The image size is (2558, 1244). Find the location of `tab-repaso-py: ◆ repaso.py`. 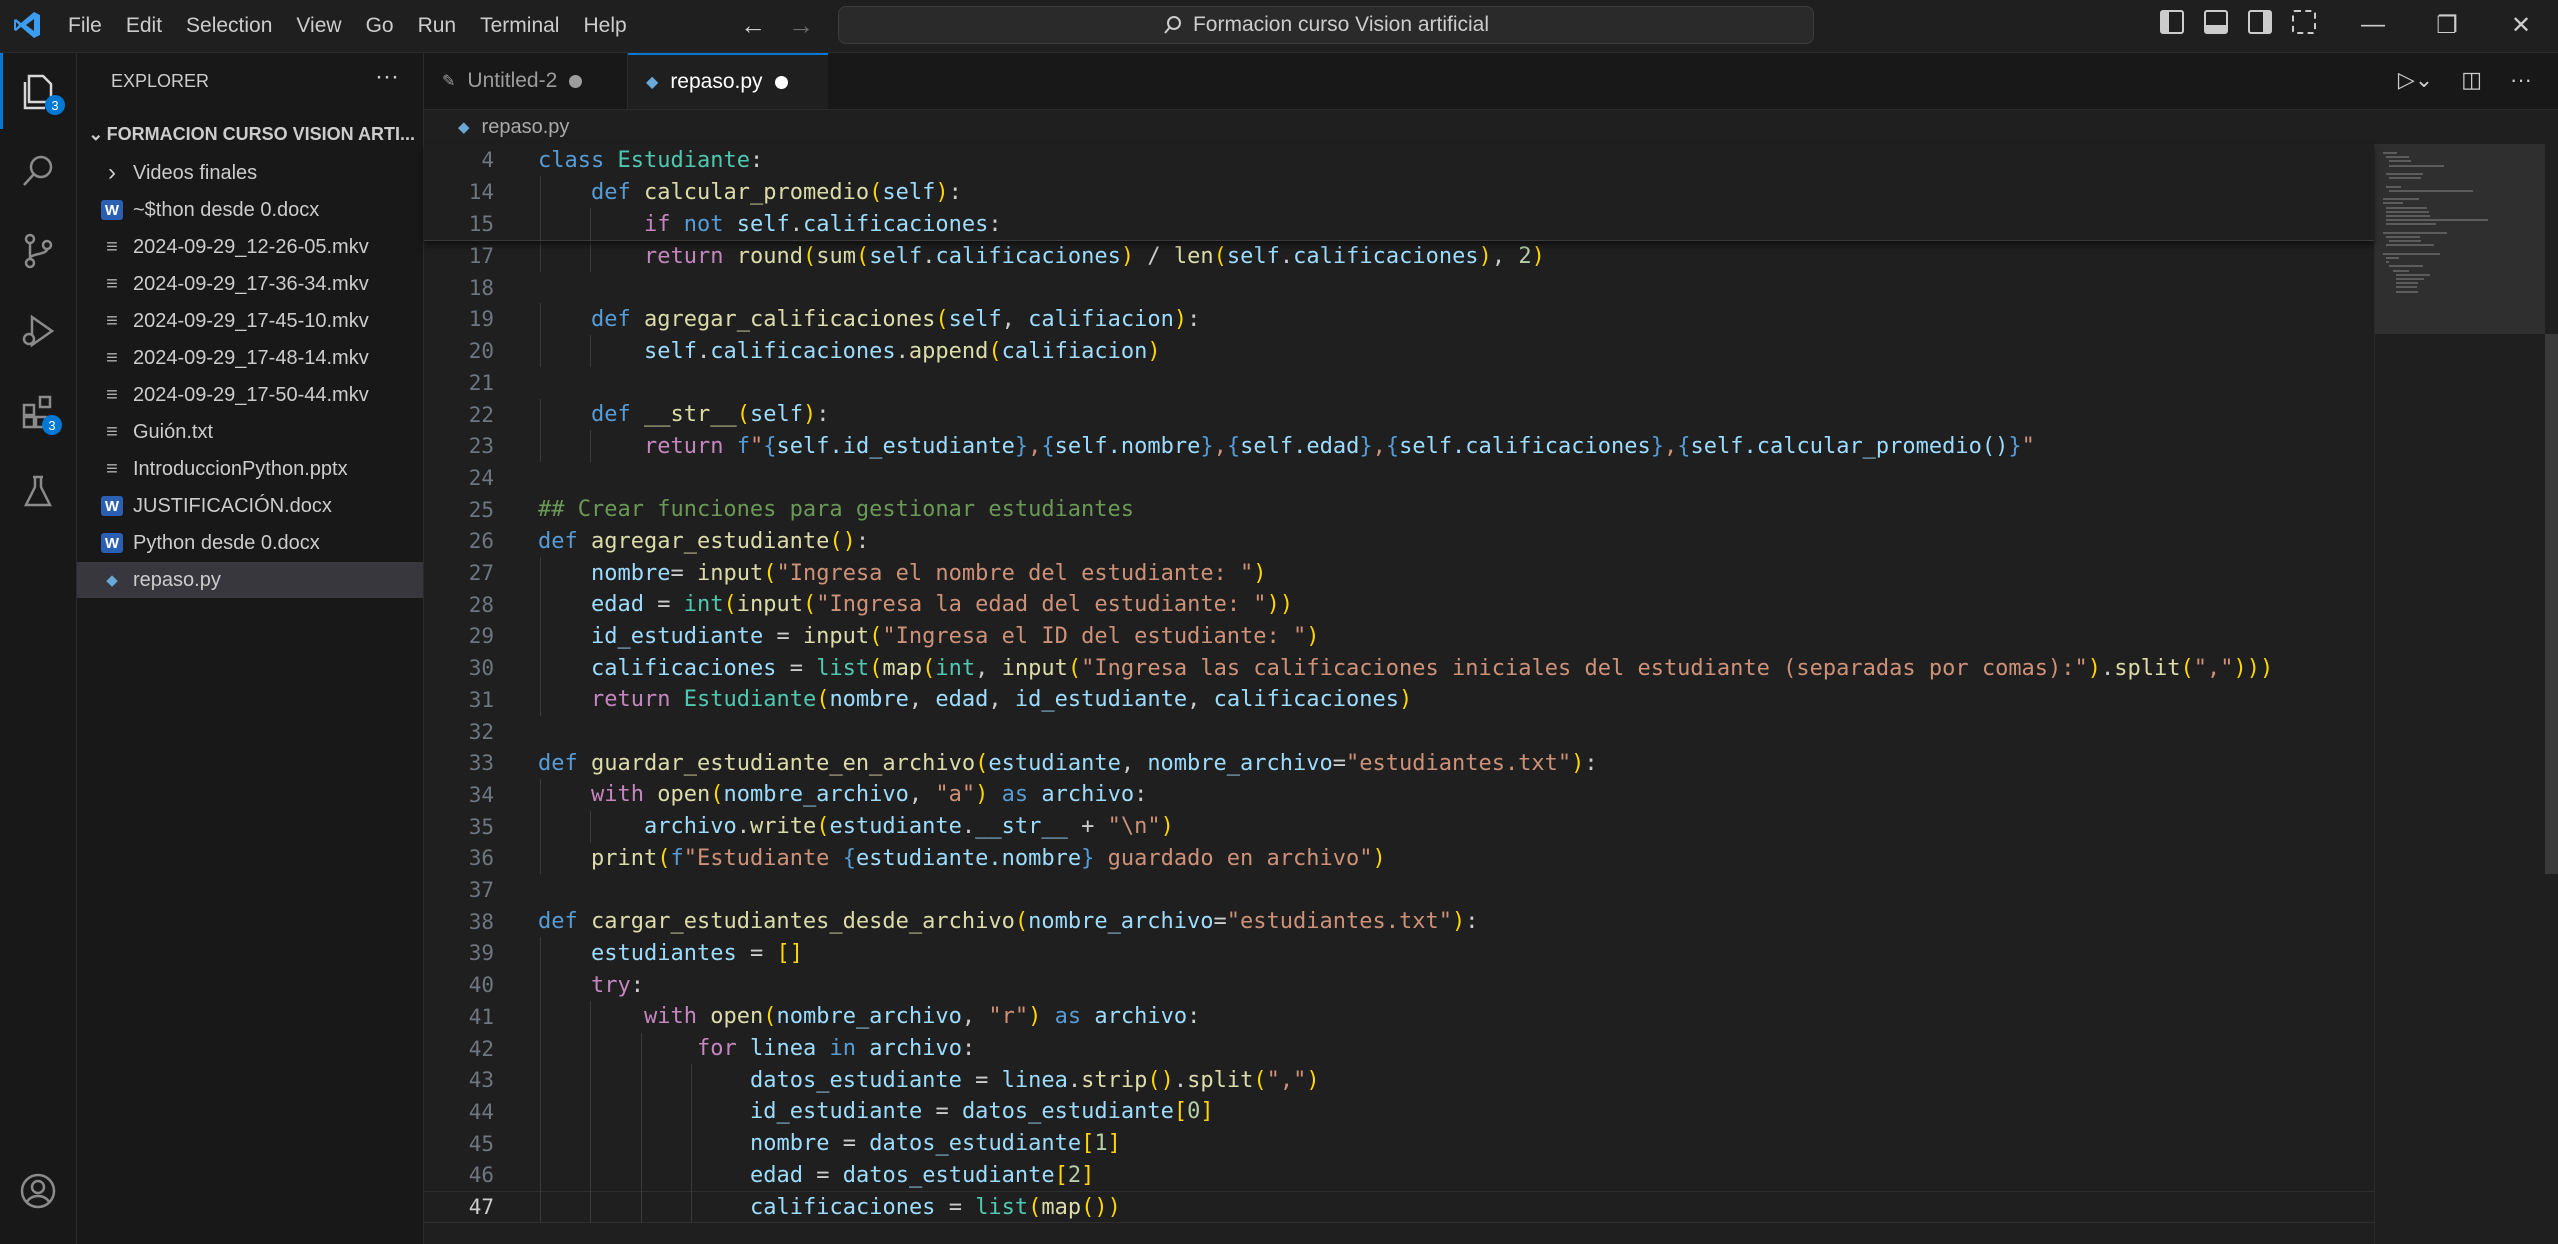

tab-repaso-py: ◆ repaso.py is located at coordinates (728, 81).